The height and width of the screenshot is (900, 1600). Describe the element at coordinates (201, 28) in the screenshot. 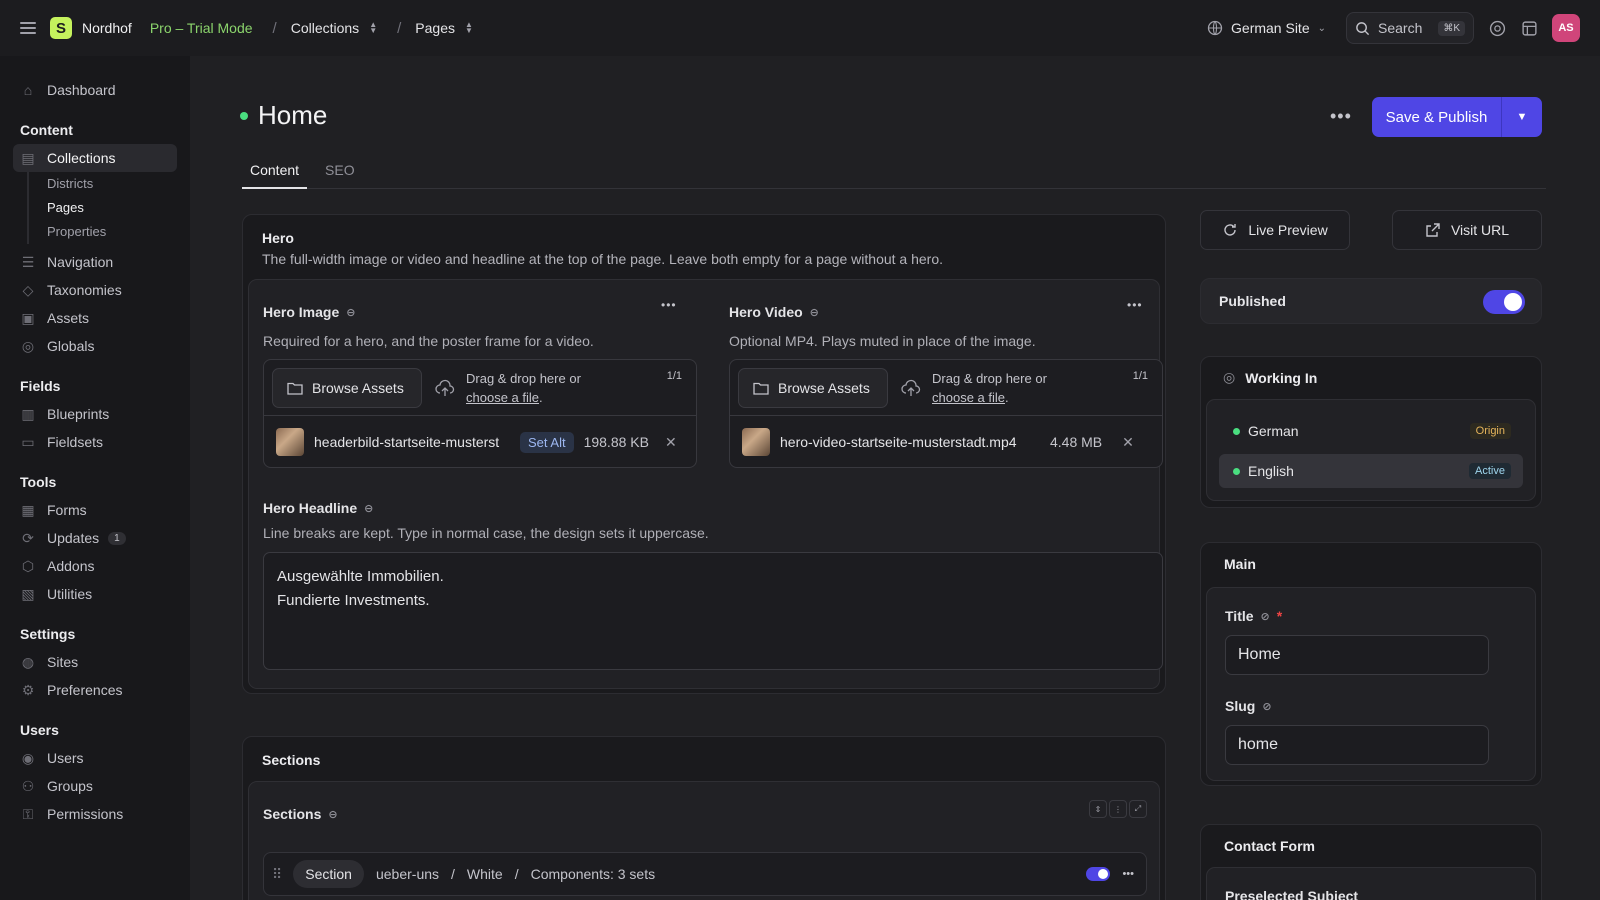

I see `trial-mode-link: Pro – Trial Mode` at that location.